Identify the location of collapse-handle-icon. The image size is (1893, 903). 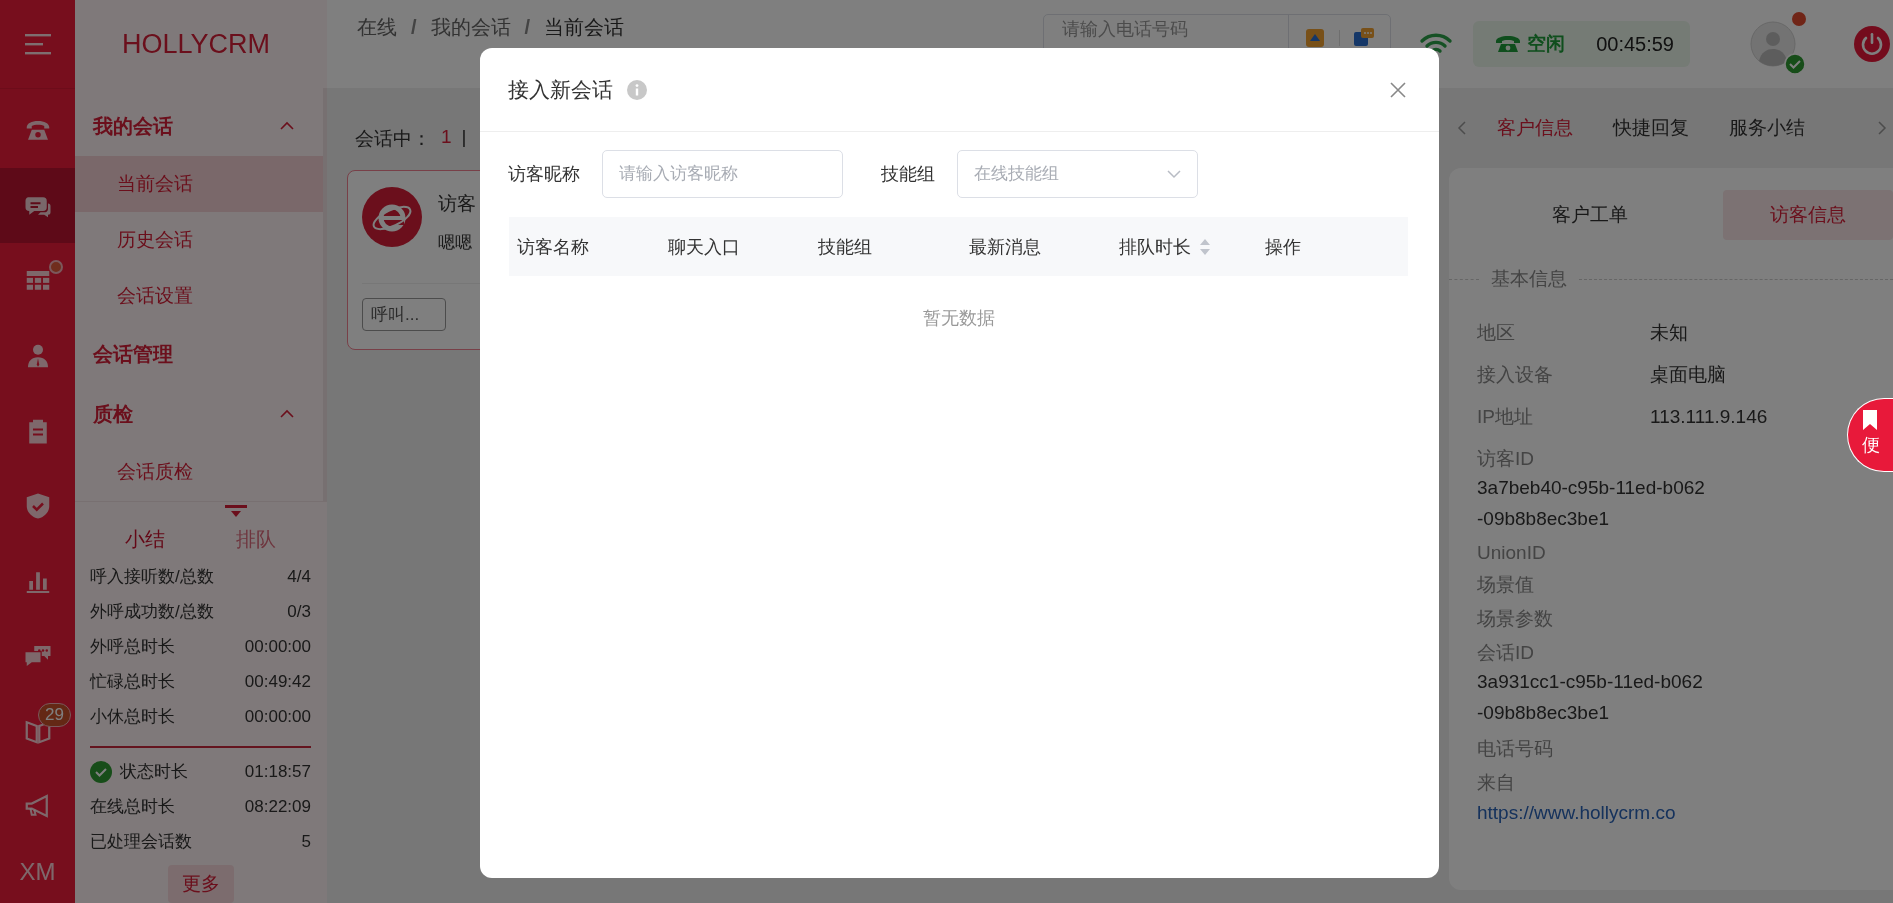
(235, 512).